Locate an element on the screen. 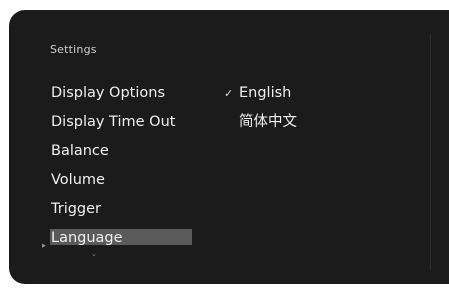 The height and width of the screenshot is (295, 449). chevron-down-icon: ⌄ is located at coordinates (94, 254).